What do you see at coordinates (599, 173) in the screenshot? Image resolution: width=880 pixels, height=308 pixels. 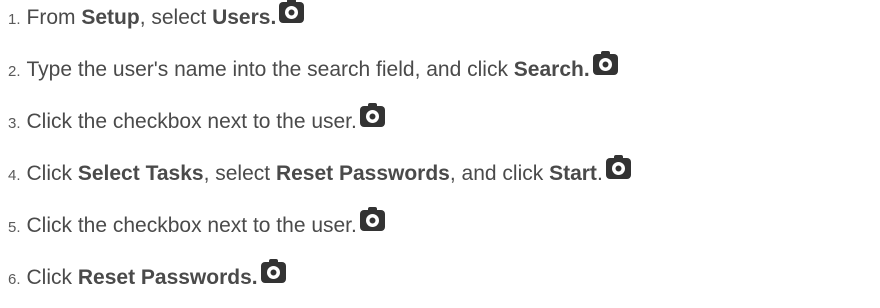 I see `step-text-part: .` at bounding box center [599, 173].